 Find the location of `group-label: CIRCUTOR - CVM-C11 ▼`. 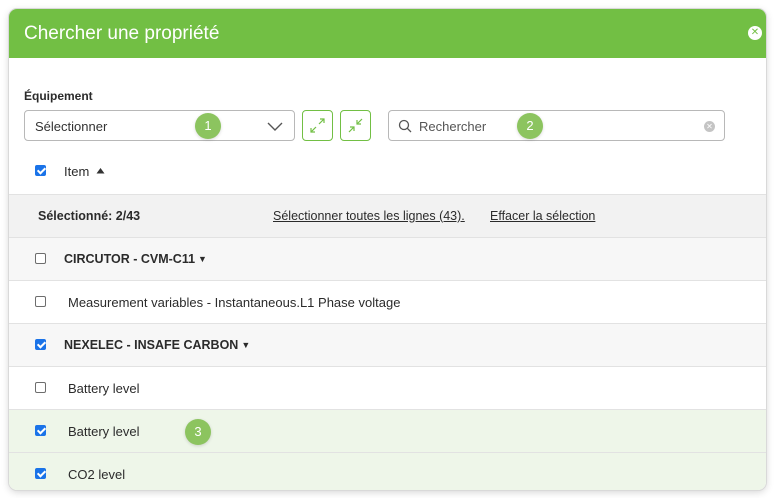

group-label: CIRCUTOR - CVM-C11 ▼ is located at coordinates (135, 259).